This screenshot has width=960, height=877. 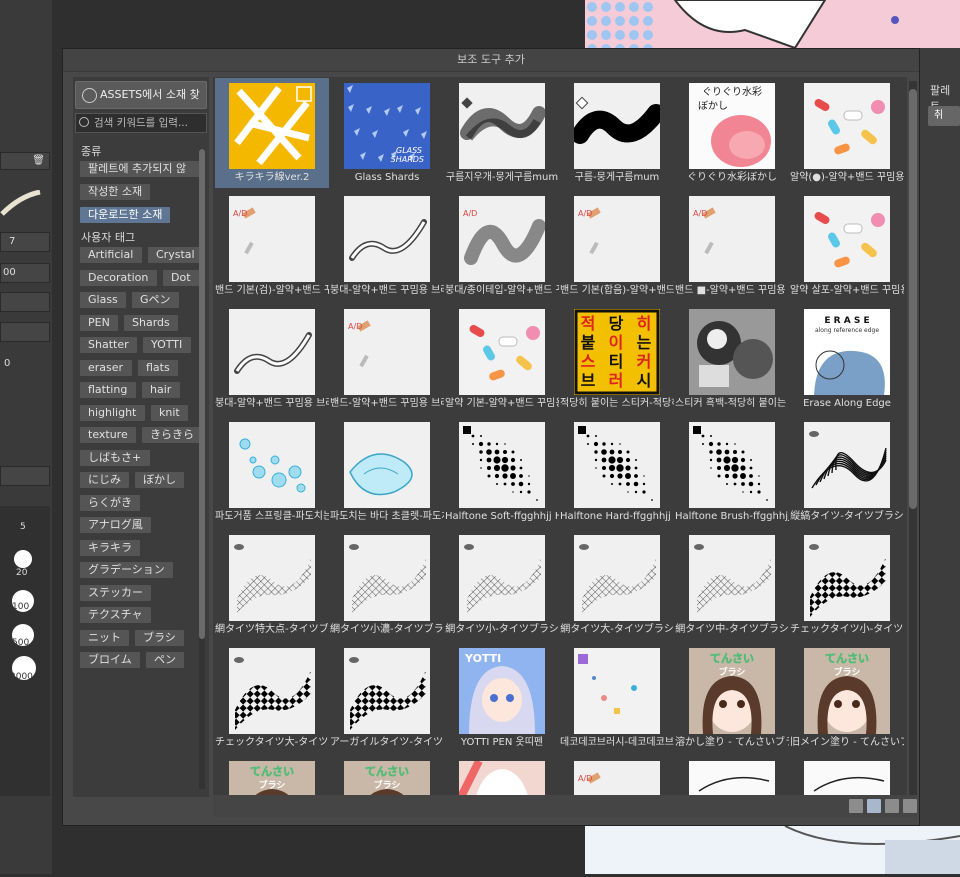 What do you see at coordinates (272, 585) in the screenshot?
I see `material-item: 網タイツ特大点-タイツブラシ` at bounding box center [272, 585].